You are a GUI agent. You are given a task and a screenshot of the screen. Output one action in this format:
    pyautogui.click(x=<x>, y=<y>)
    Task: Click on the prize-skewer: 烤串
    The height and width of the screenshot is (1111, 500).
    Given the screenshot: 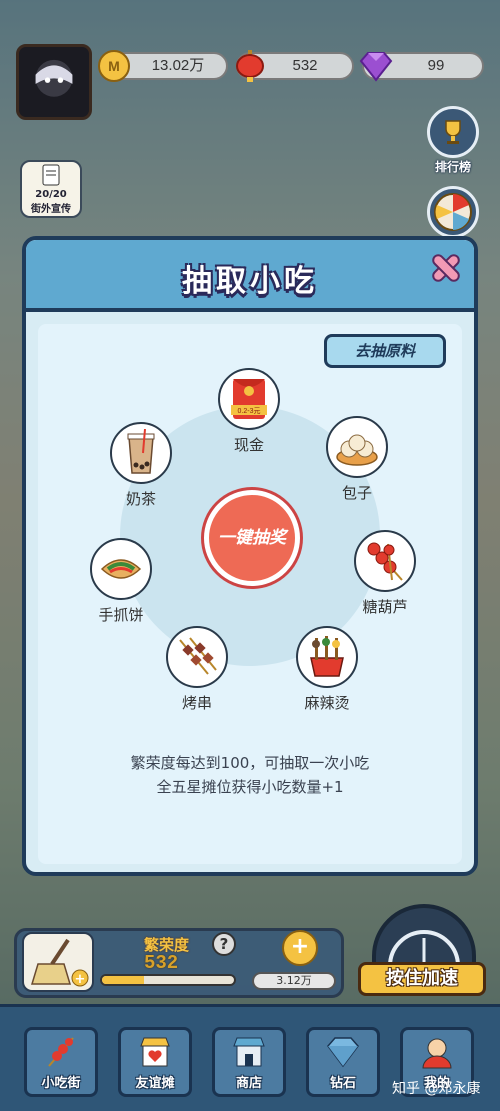 What is the action you would take?
    pyautogui.click(x=197, y=669)
    